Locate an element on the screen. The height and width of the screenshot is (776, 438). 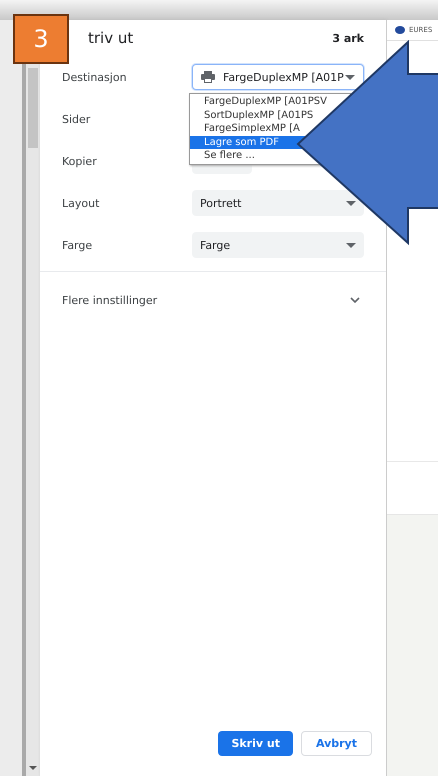
setting-label: Layout is located at coordinates (81, 203).